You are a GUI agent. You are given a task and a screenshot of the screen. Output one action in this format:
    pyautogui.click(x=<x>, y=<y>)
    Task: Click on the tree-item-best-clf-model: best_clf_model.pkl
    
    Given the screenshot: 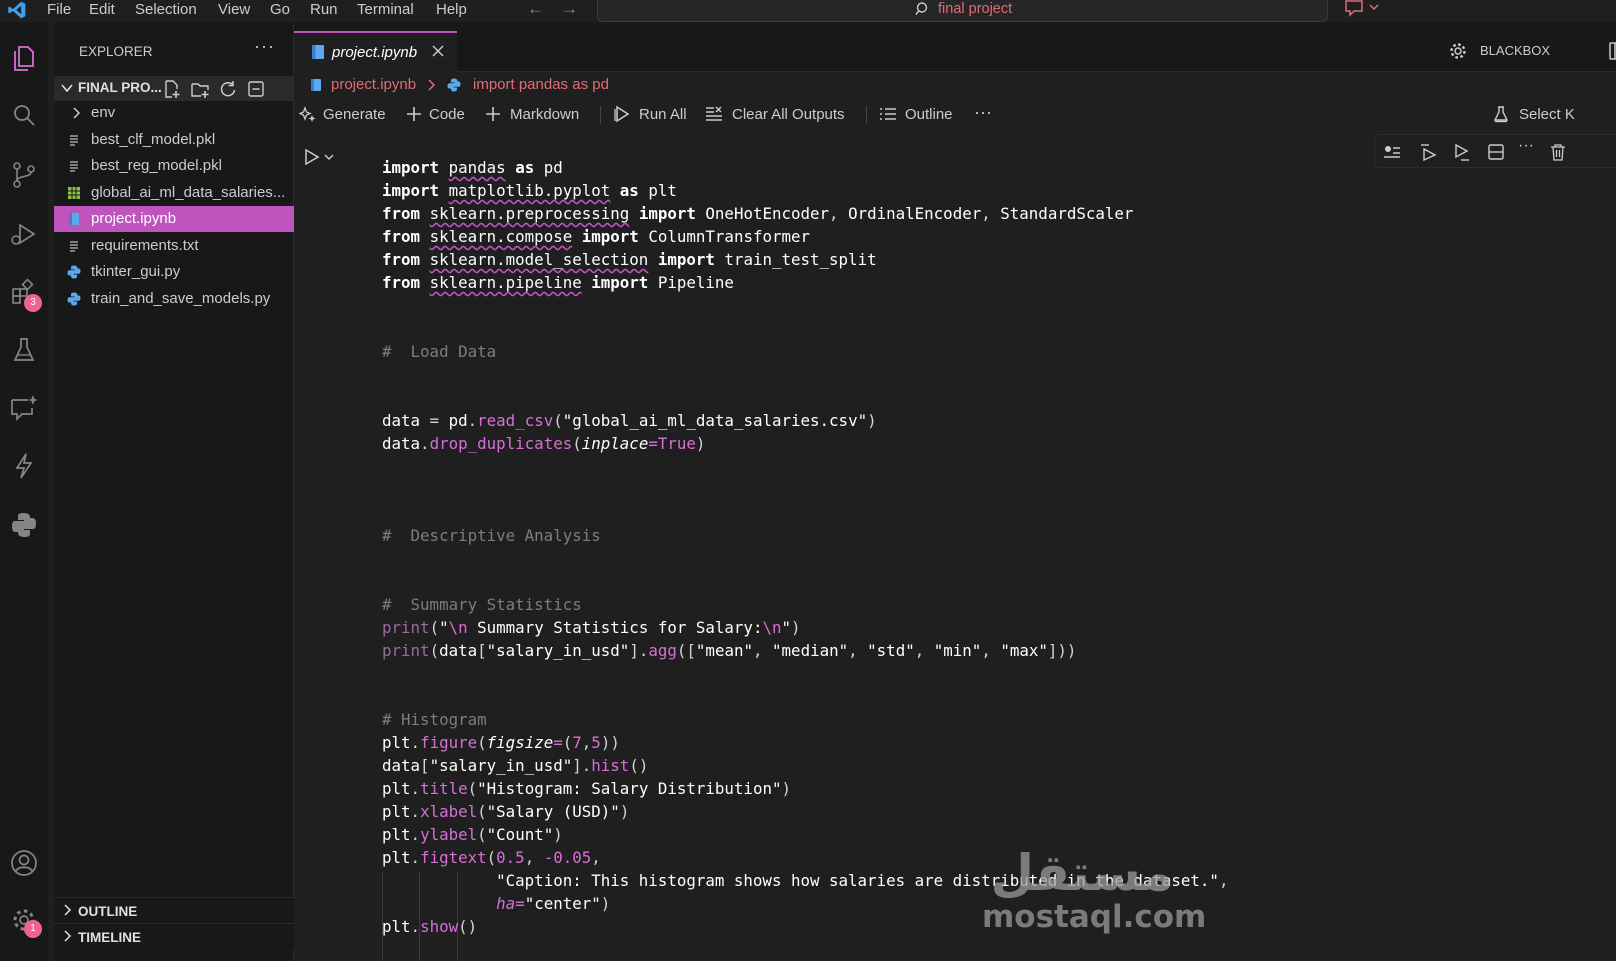 What is the action you would take?
    pyautogui.click(x=174, y=140)
    